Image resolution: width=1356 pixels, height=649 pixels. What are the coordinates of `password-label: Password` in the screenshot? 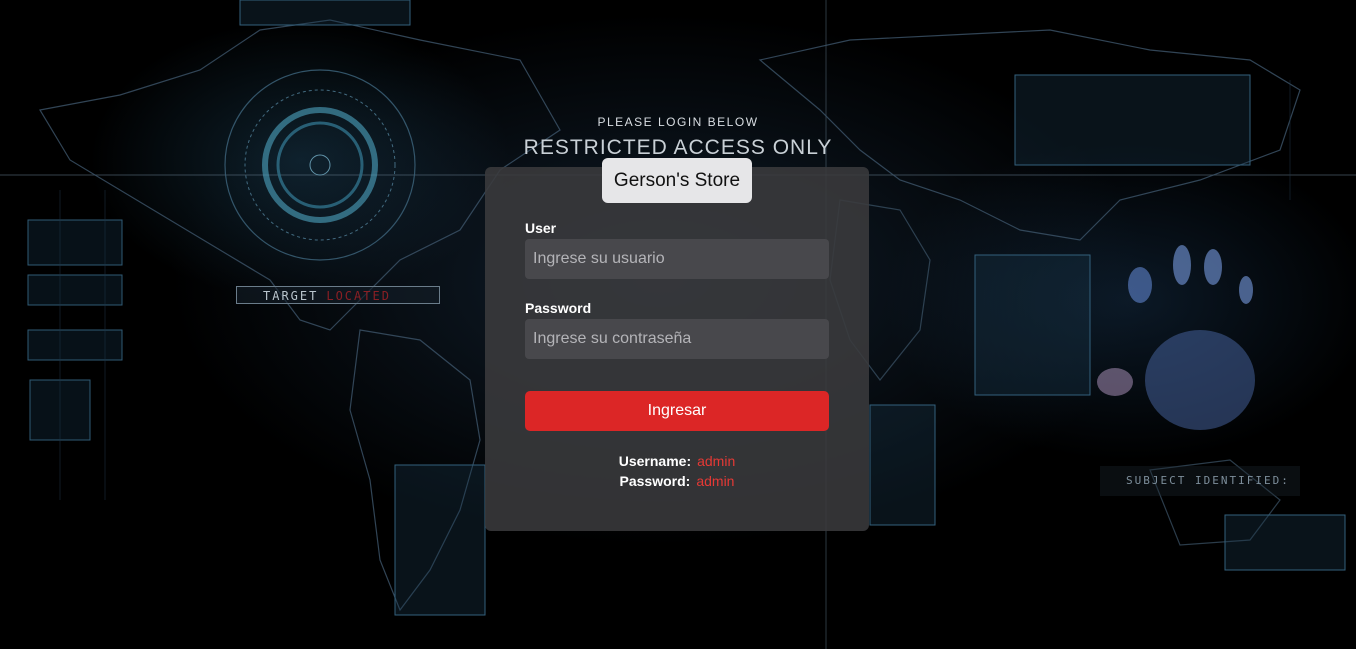 It's located at (558, 308).